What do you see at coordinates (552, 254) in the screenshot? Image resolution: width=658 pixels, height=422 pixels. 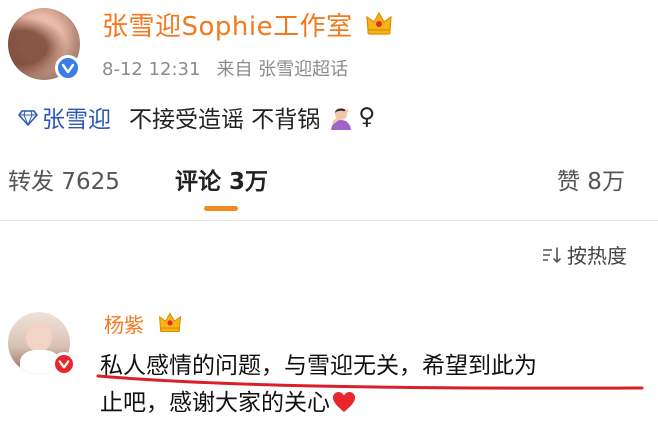 I see `sort-icon` at bounding box center [552, 254].